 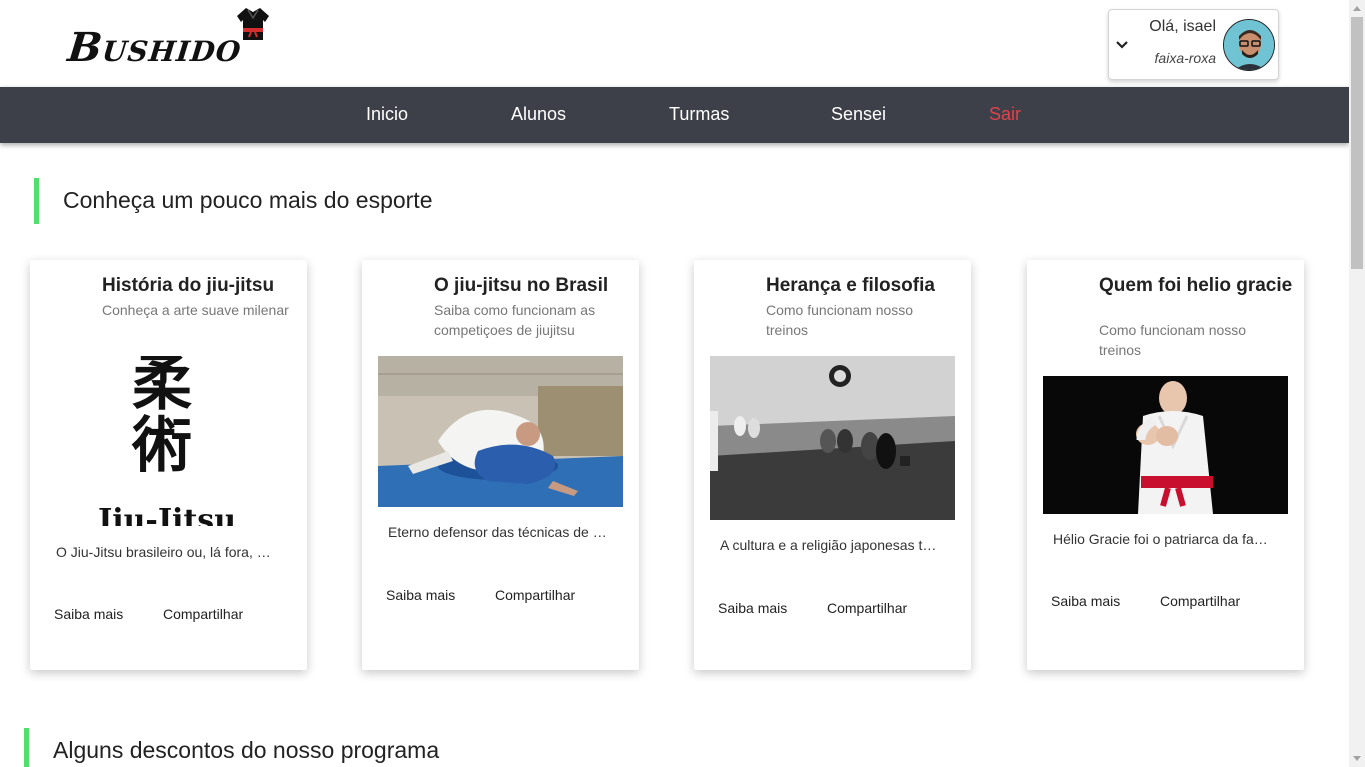 I want to click on kanji-glyph: 柔, so click(x=162, y=387).